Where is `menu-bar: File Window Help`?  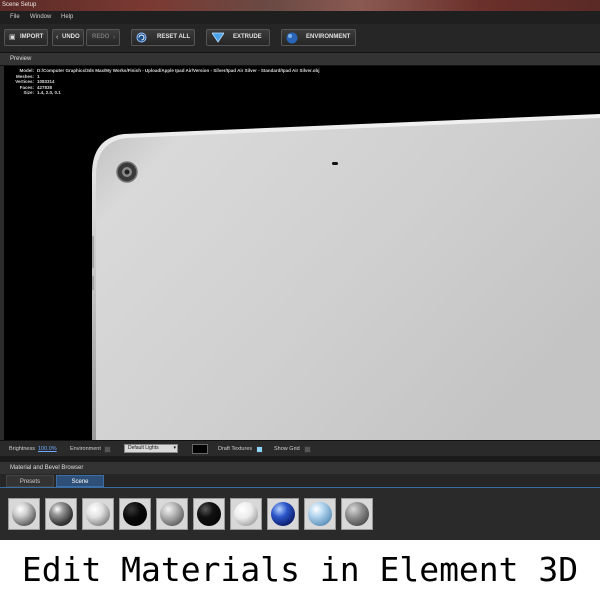 menu-bar: File Window Help is located at coordinates (300, 17).